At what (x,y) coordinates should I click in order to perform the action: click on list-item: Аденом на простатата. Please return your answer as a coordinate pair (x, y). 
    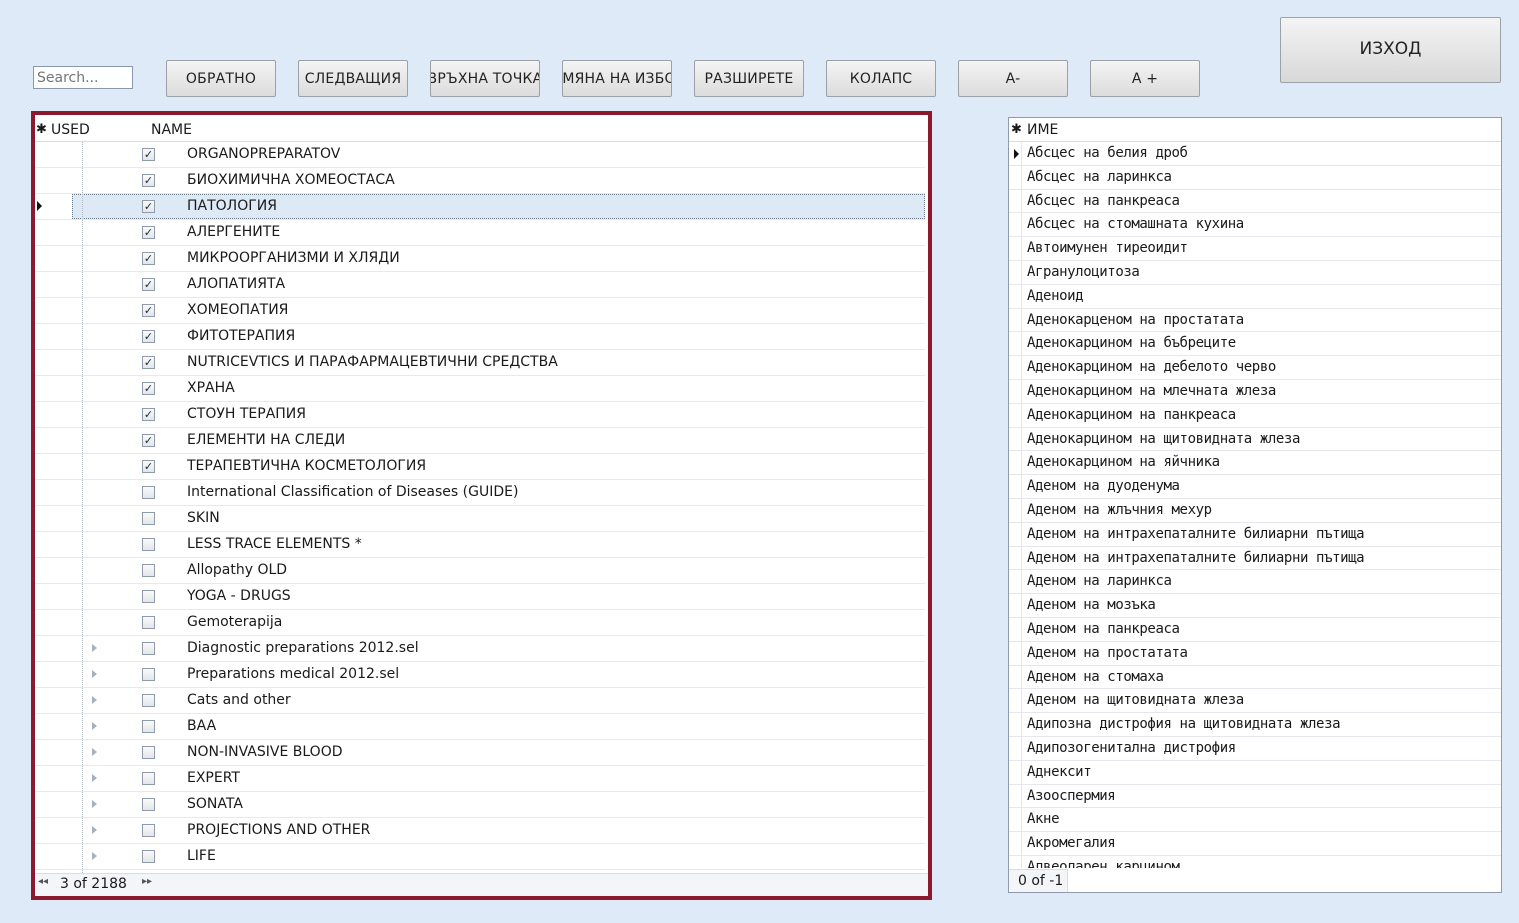
    Looking at the image, I should click on (1255, 653).